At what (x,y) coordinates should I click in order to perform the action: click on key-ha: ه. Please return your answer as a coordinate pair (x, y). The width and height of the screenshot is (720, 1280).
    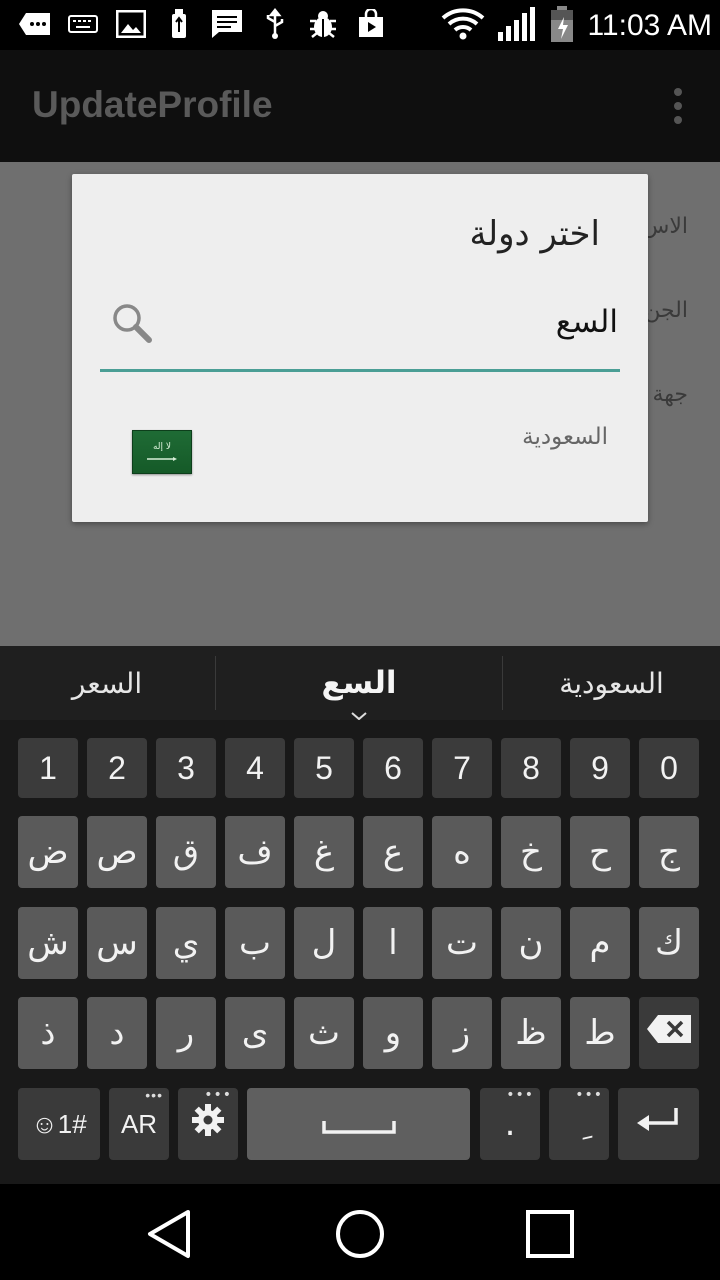
    Looking at the image, I should click on (462, 852).